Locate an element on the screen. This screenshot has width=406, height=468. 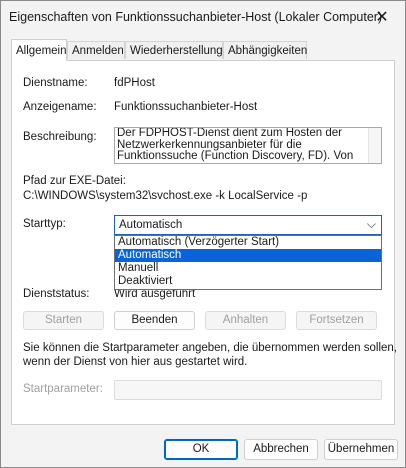
service-name-label: Dienstname: is located at coordinates (55, 83).